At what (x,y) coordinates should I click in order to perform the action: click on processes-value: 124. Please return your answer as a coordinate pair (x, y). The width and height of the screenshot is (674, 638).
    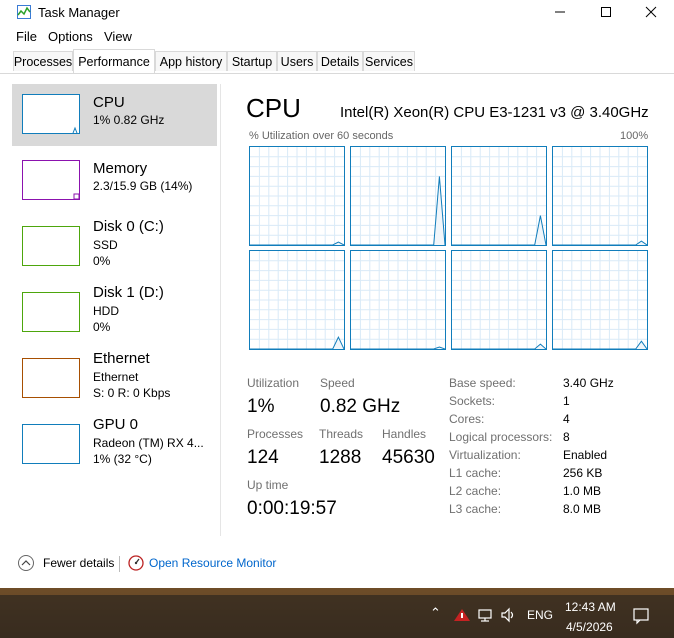
    Looking at the image, I should click on (263, 457).